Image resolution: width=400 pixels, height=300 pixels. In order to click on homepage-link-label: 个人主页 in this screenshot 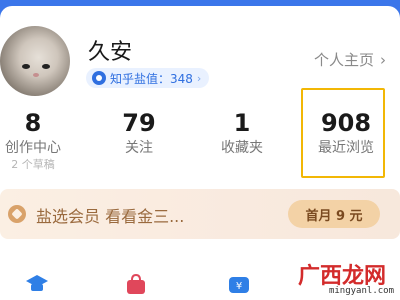, I will do `click(343, 60)`.